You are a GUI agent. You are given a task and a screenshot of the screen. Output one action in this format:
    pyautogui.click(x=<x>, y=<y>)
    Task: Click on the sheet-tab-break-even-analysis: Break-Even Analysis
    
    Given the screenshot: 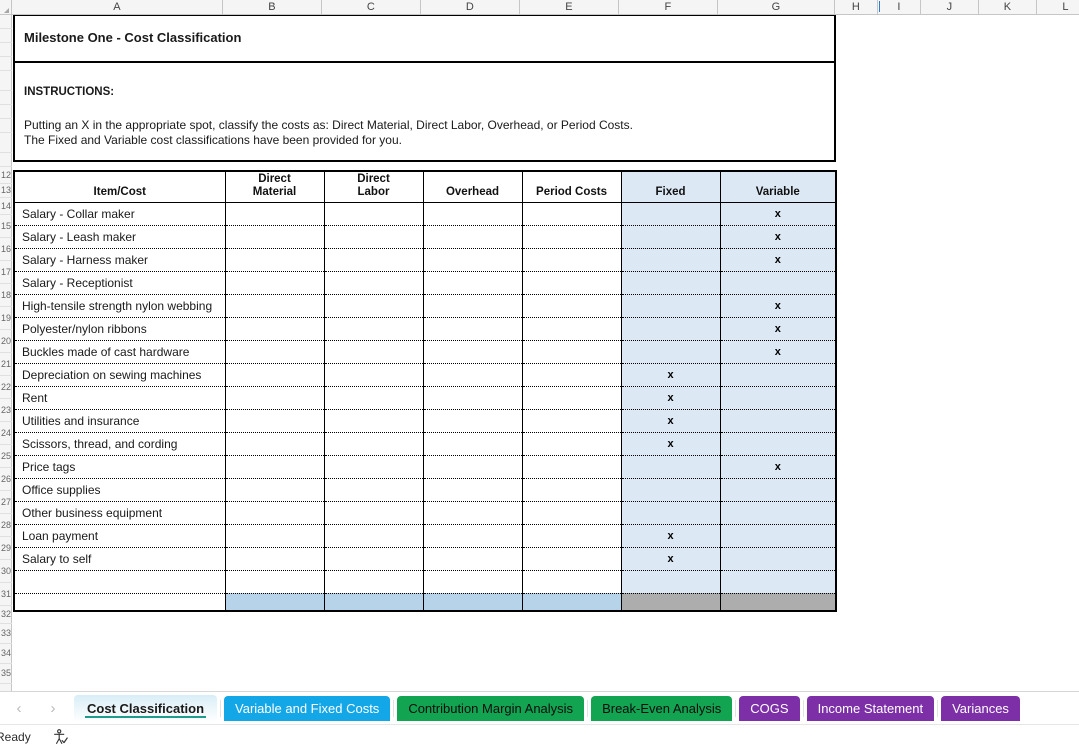 What is the action you would take?
    pyautogui.click(x=662, y=708)
    